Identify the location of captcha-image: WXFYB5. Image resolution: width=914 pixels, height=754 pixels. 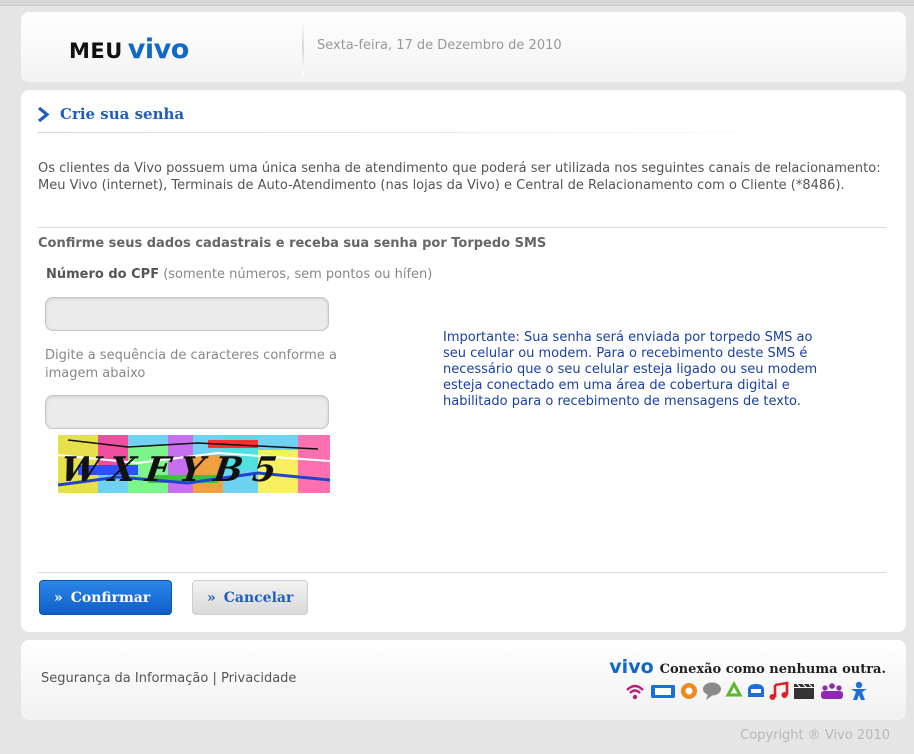
(194, 464).